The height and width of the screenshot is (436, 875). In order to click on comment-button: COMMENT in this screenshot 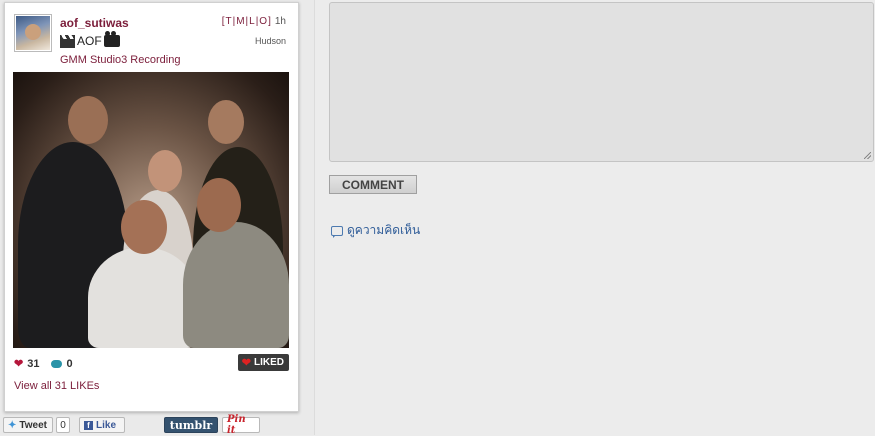, I will do `click(373, 184)`.